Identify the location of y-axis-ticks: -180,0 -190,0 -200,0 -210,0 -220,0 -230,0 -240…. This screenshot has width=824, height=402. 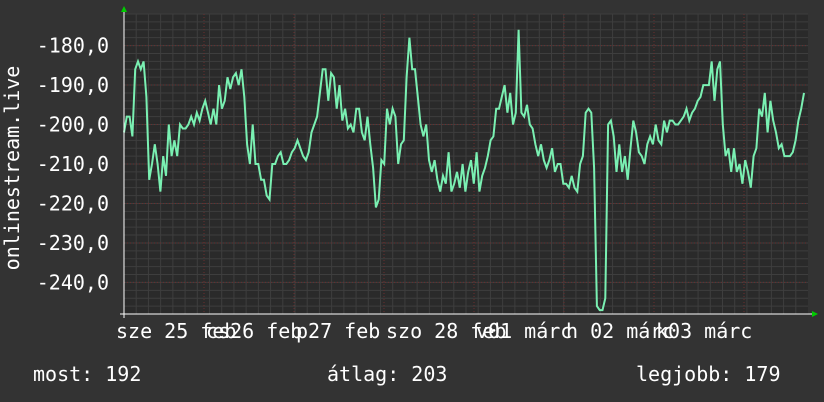
(73, 164).